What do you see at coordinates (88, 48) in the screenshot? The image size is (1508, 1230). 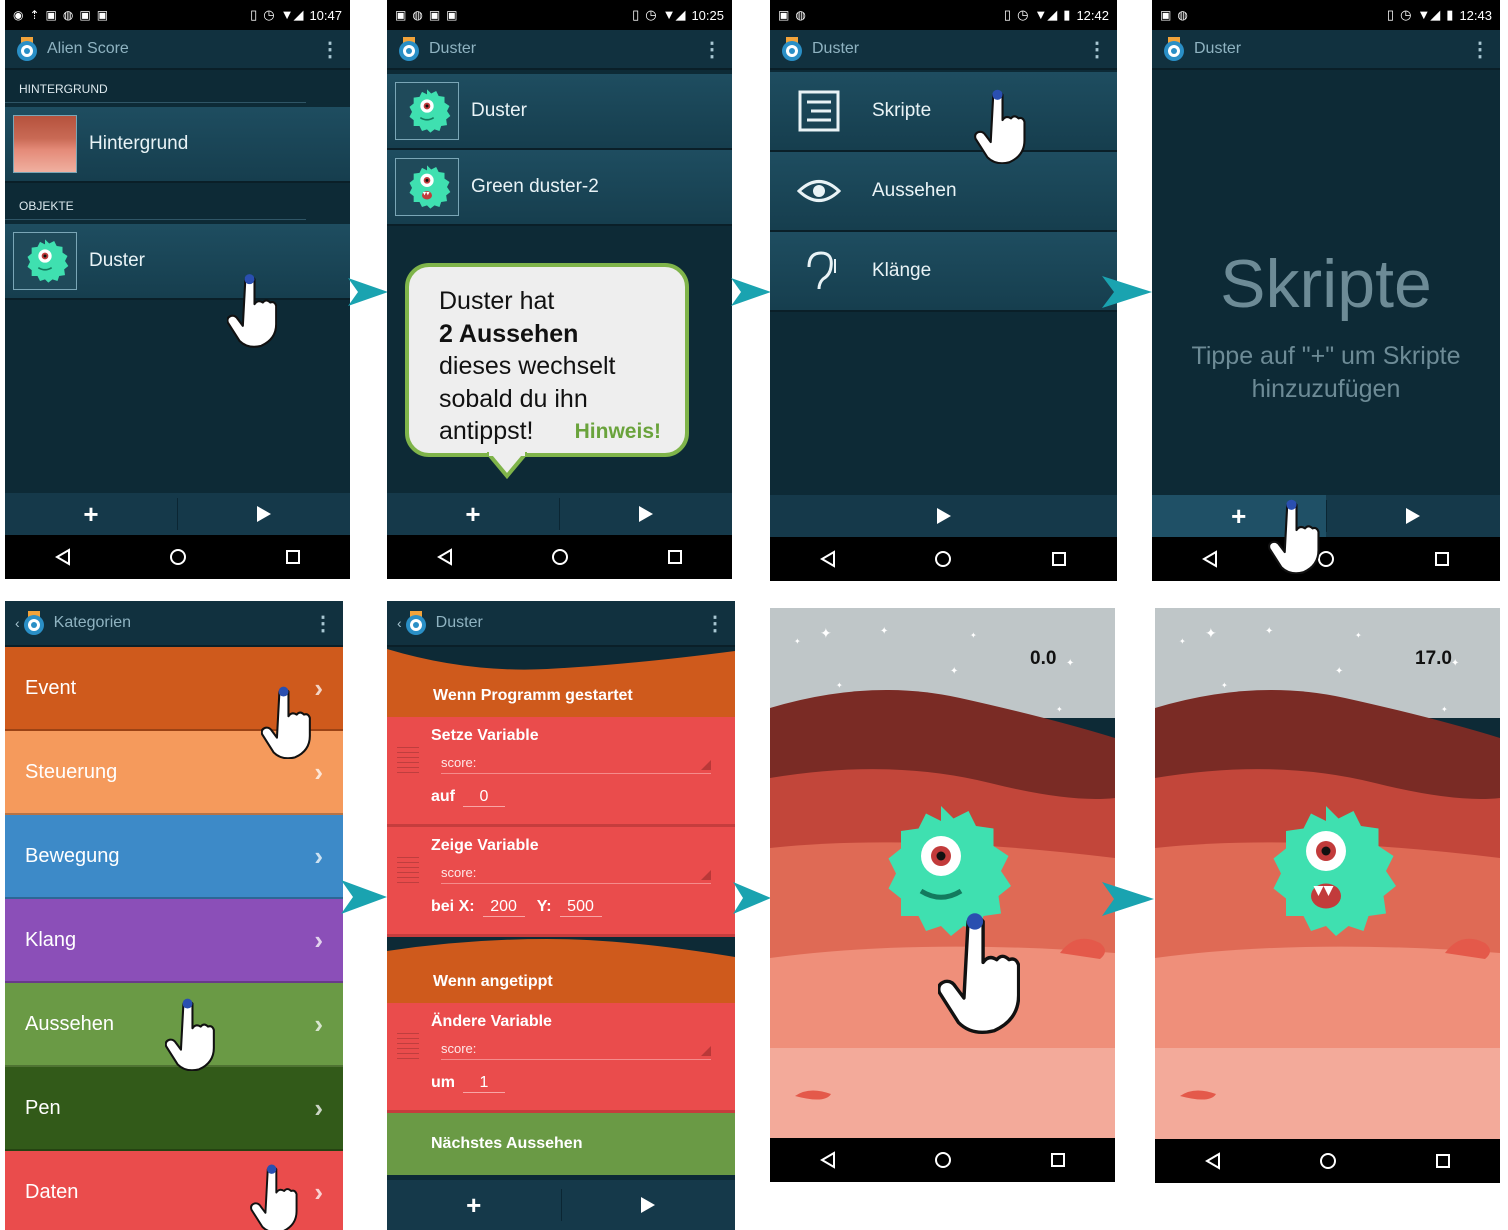 I see `app-title: Alien Score` at bounding box center [88, 48].